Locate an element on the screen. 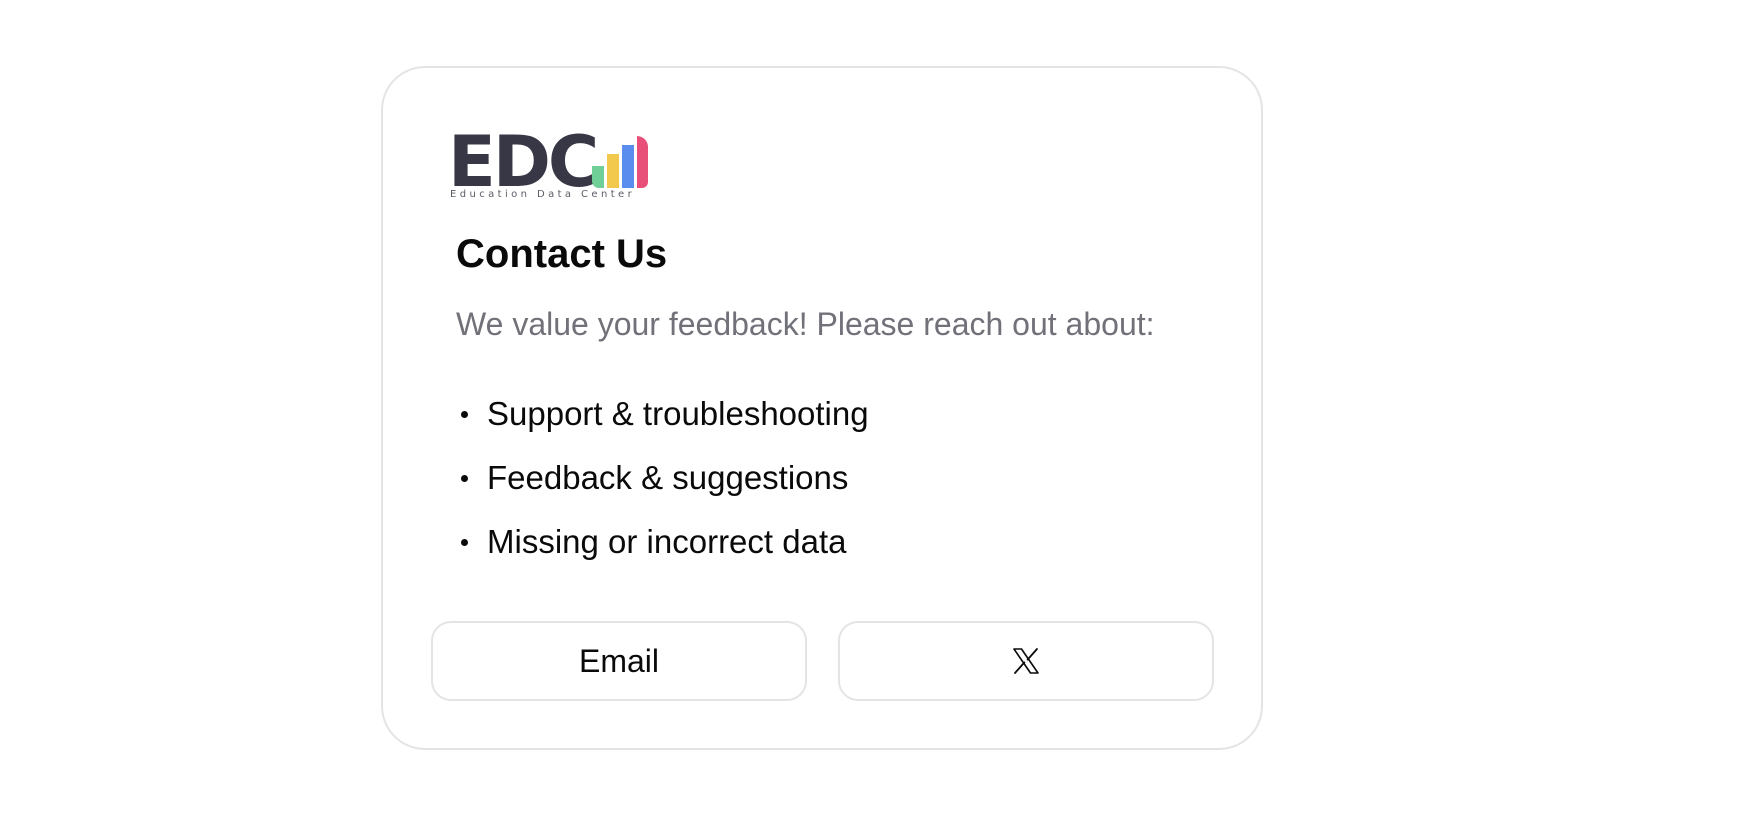  list-item: Missing or incorrect data is located at coordinates (662, 552).